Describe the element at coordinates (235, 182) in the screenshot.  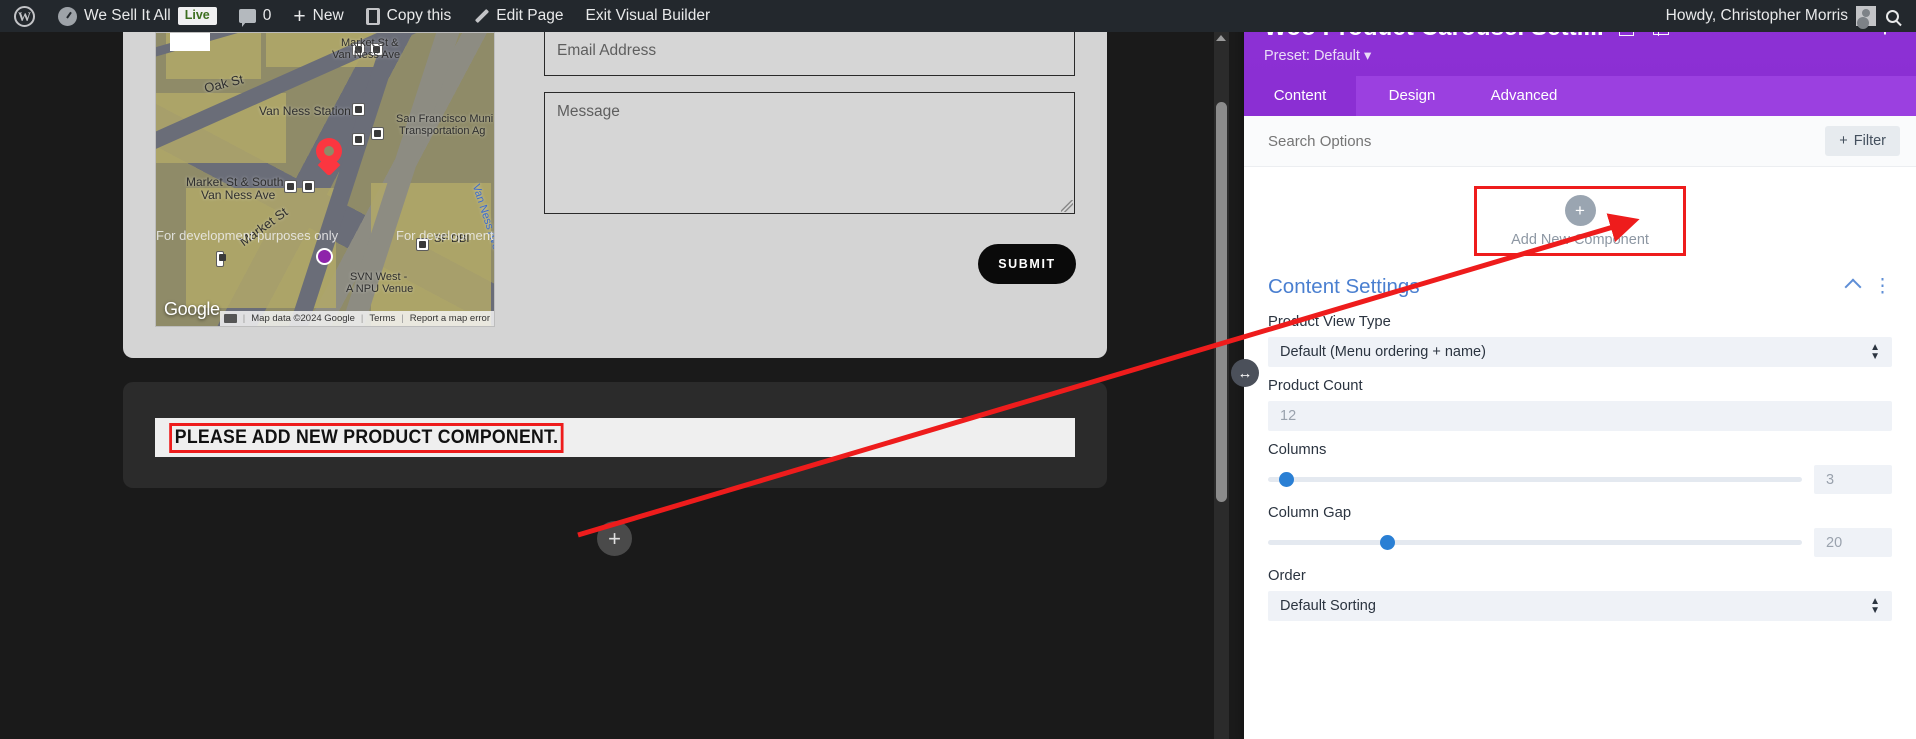
I see `map-label: Market St & South` at that location.